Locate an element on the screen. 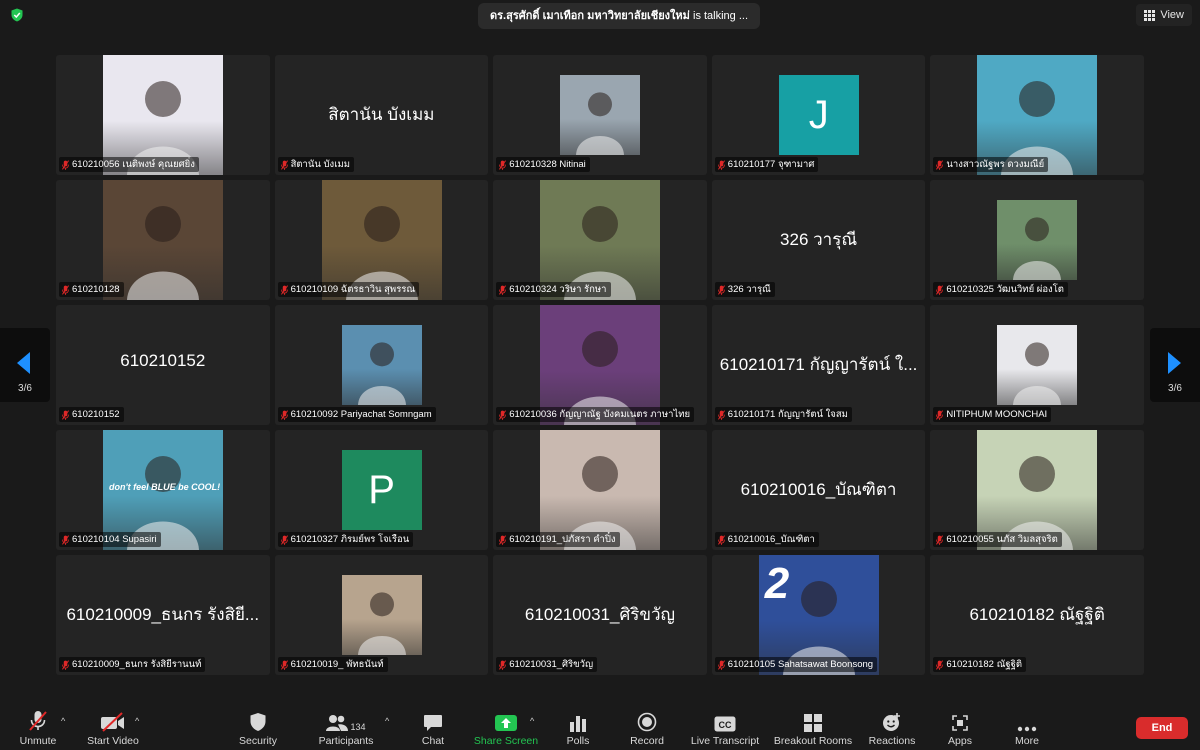 This screenshot has height=750, width=1200. participant-tile: 610210092 Pariyachat Somngam is located at coordinates (381, 365).